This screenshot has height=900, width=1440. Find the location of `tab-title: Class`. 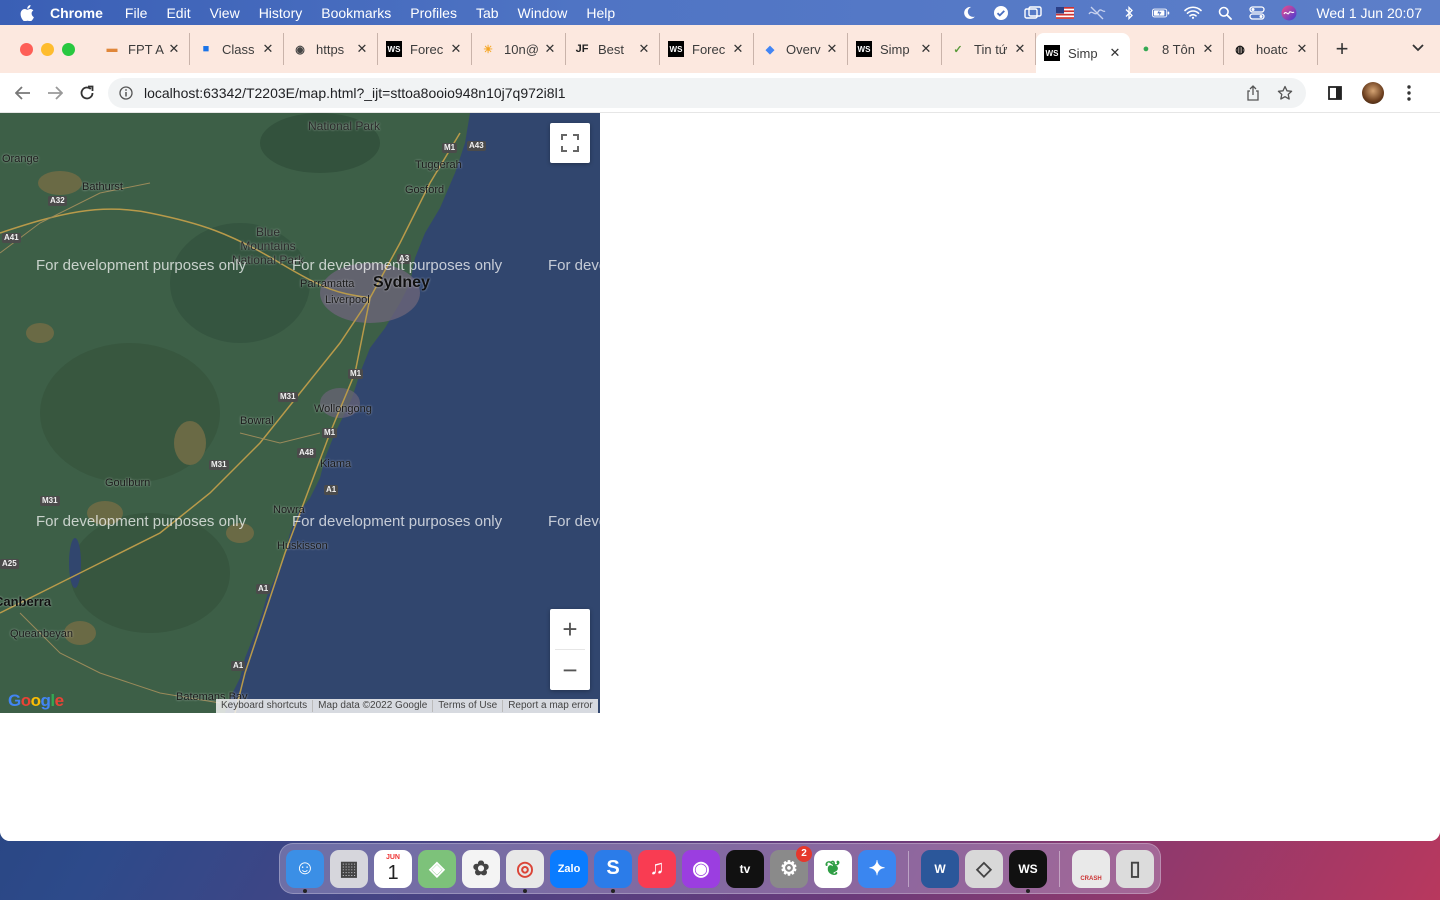

tab-title: Class is located at coordinates (238, 49).